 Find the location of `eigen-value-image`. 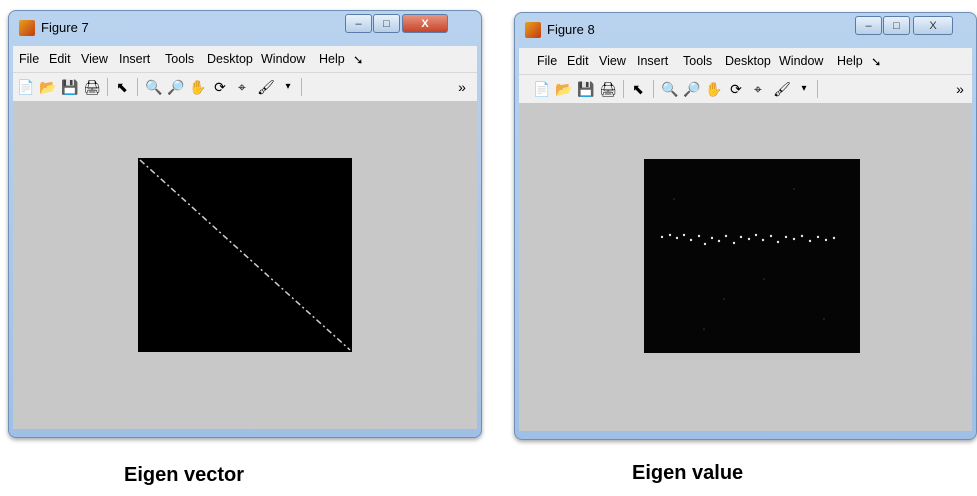

eigen-value-image is located at coordinates (752, 256).